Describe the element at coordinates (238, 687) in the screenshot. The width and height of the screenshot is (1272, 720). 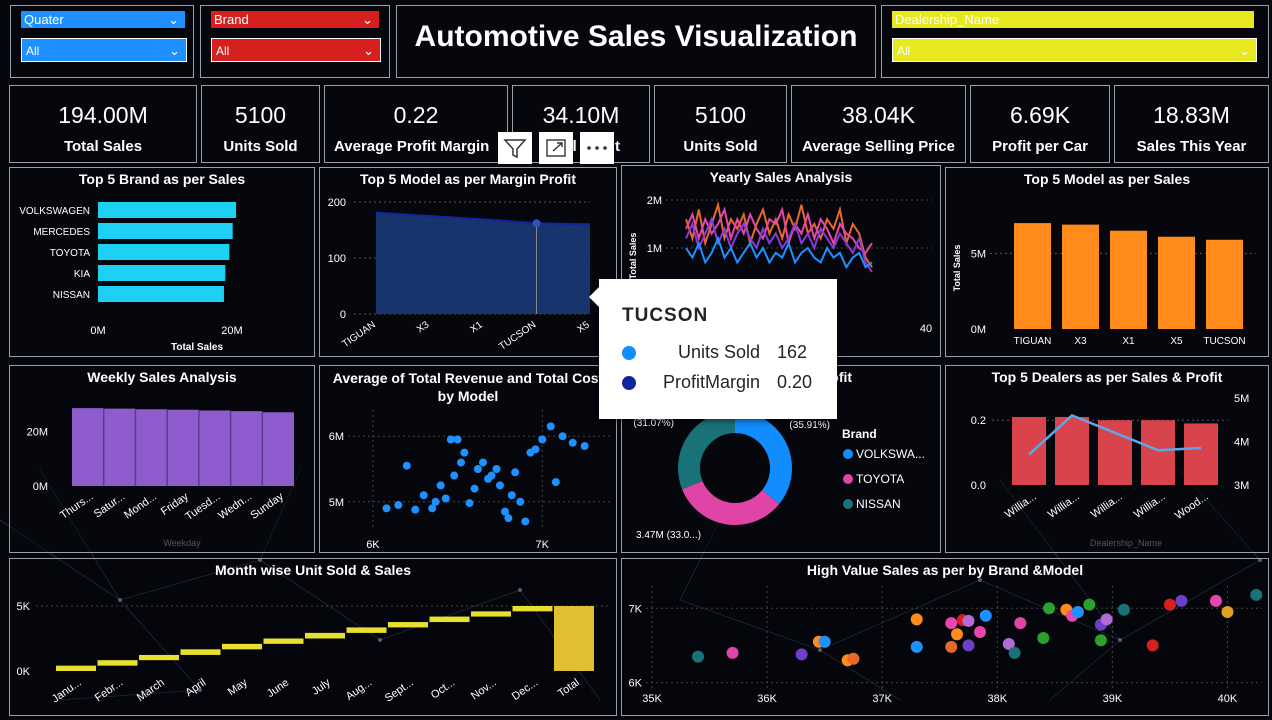
I see `x-tick-label: May` at that location.